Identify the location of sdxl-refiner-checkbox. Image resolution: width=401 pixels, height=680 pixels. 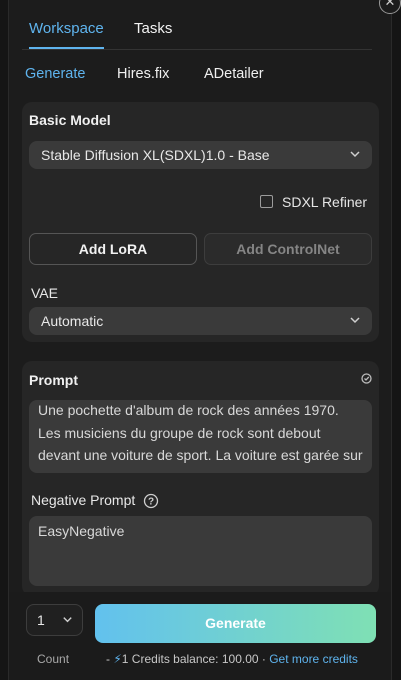
(266, 201).